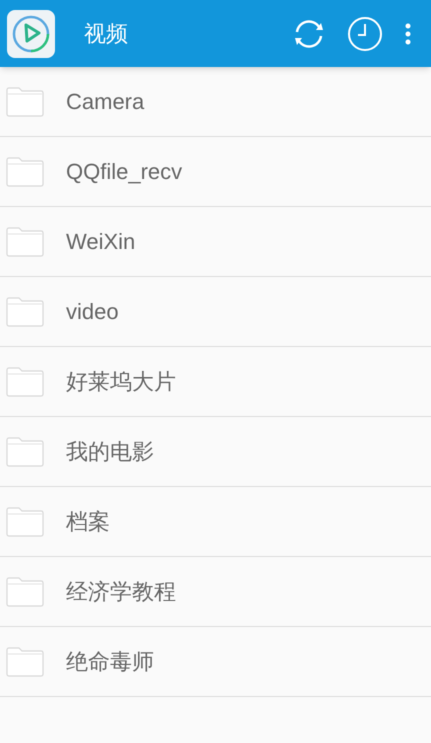  I want to click on clock-icon, so click(365, 34).